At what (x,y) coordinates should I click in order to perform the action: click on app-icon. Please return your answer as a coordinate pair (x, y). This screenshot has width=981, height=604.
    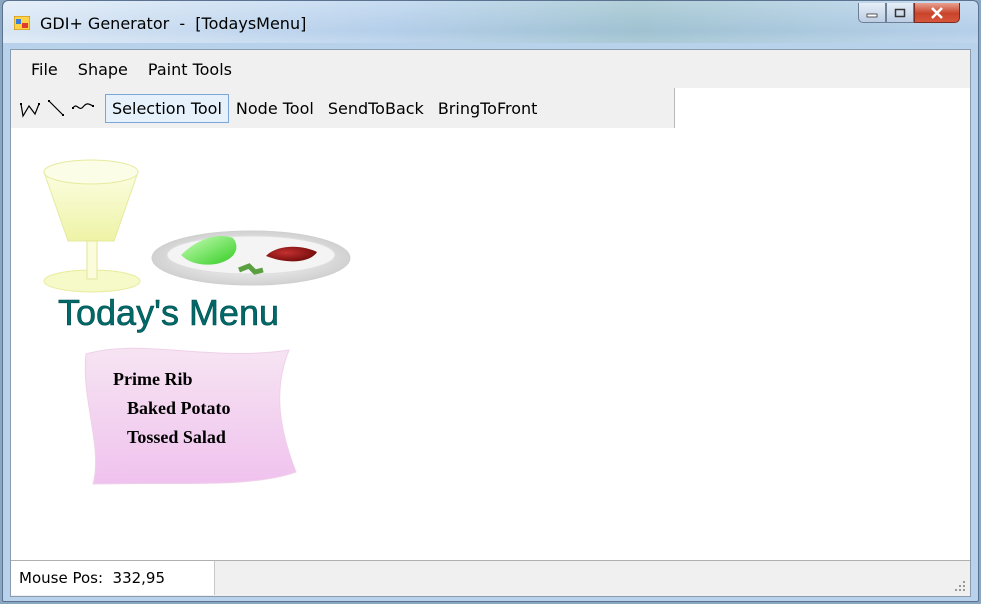
    Looking at the image, I should click on (22, 23).